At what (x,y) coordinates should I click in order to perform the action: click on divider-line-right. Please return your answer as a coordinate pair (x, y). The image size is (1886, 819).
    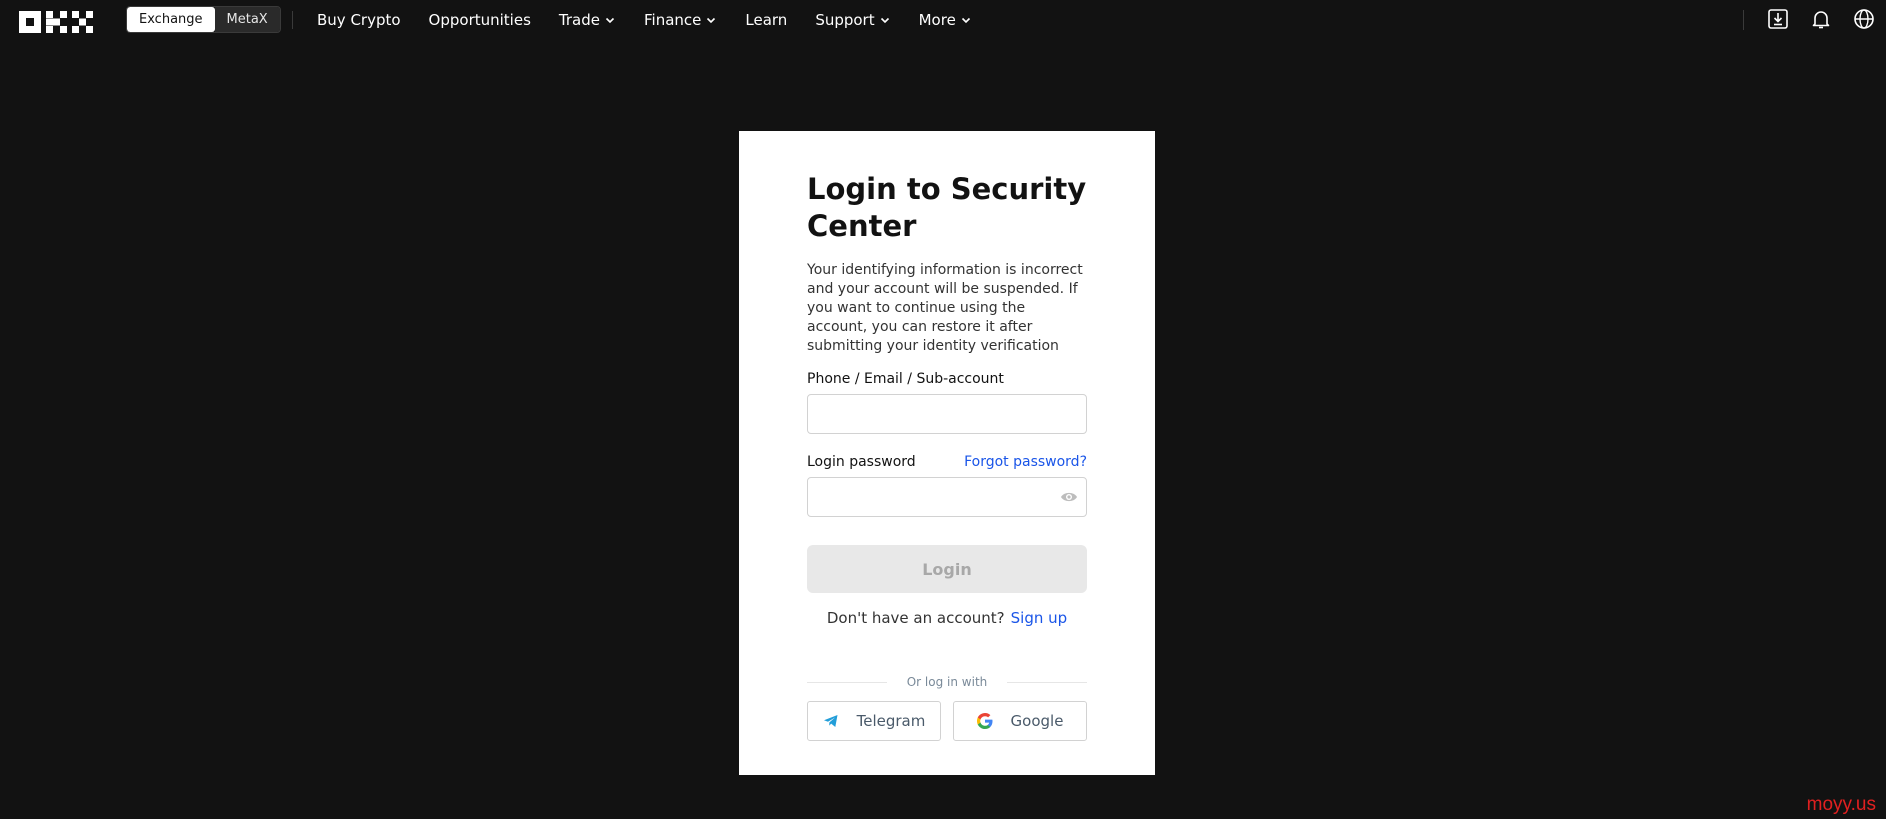
    Looking at the image, I should click on (1046, 682).